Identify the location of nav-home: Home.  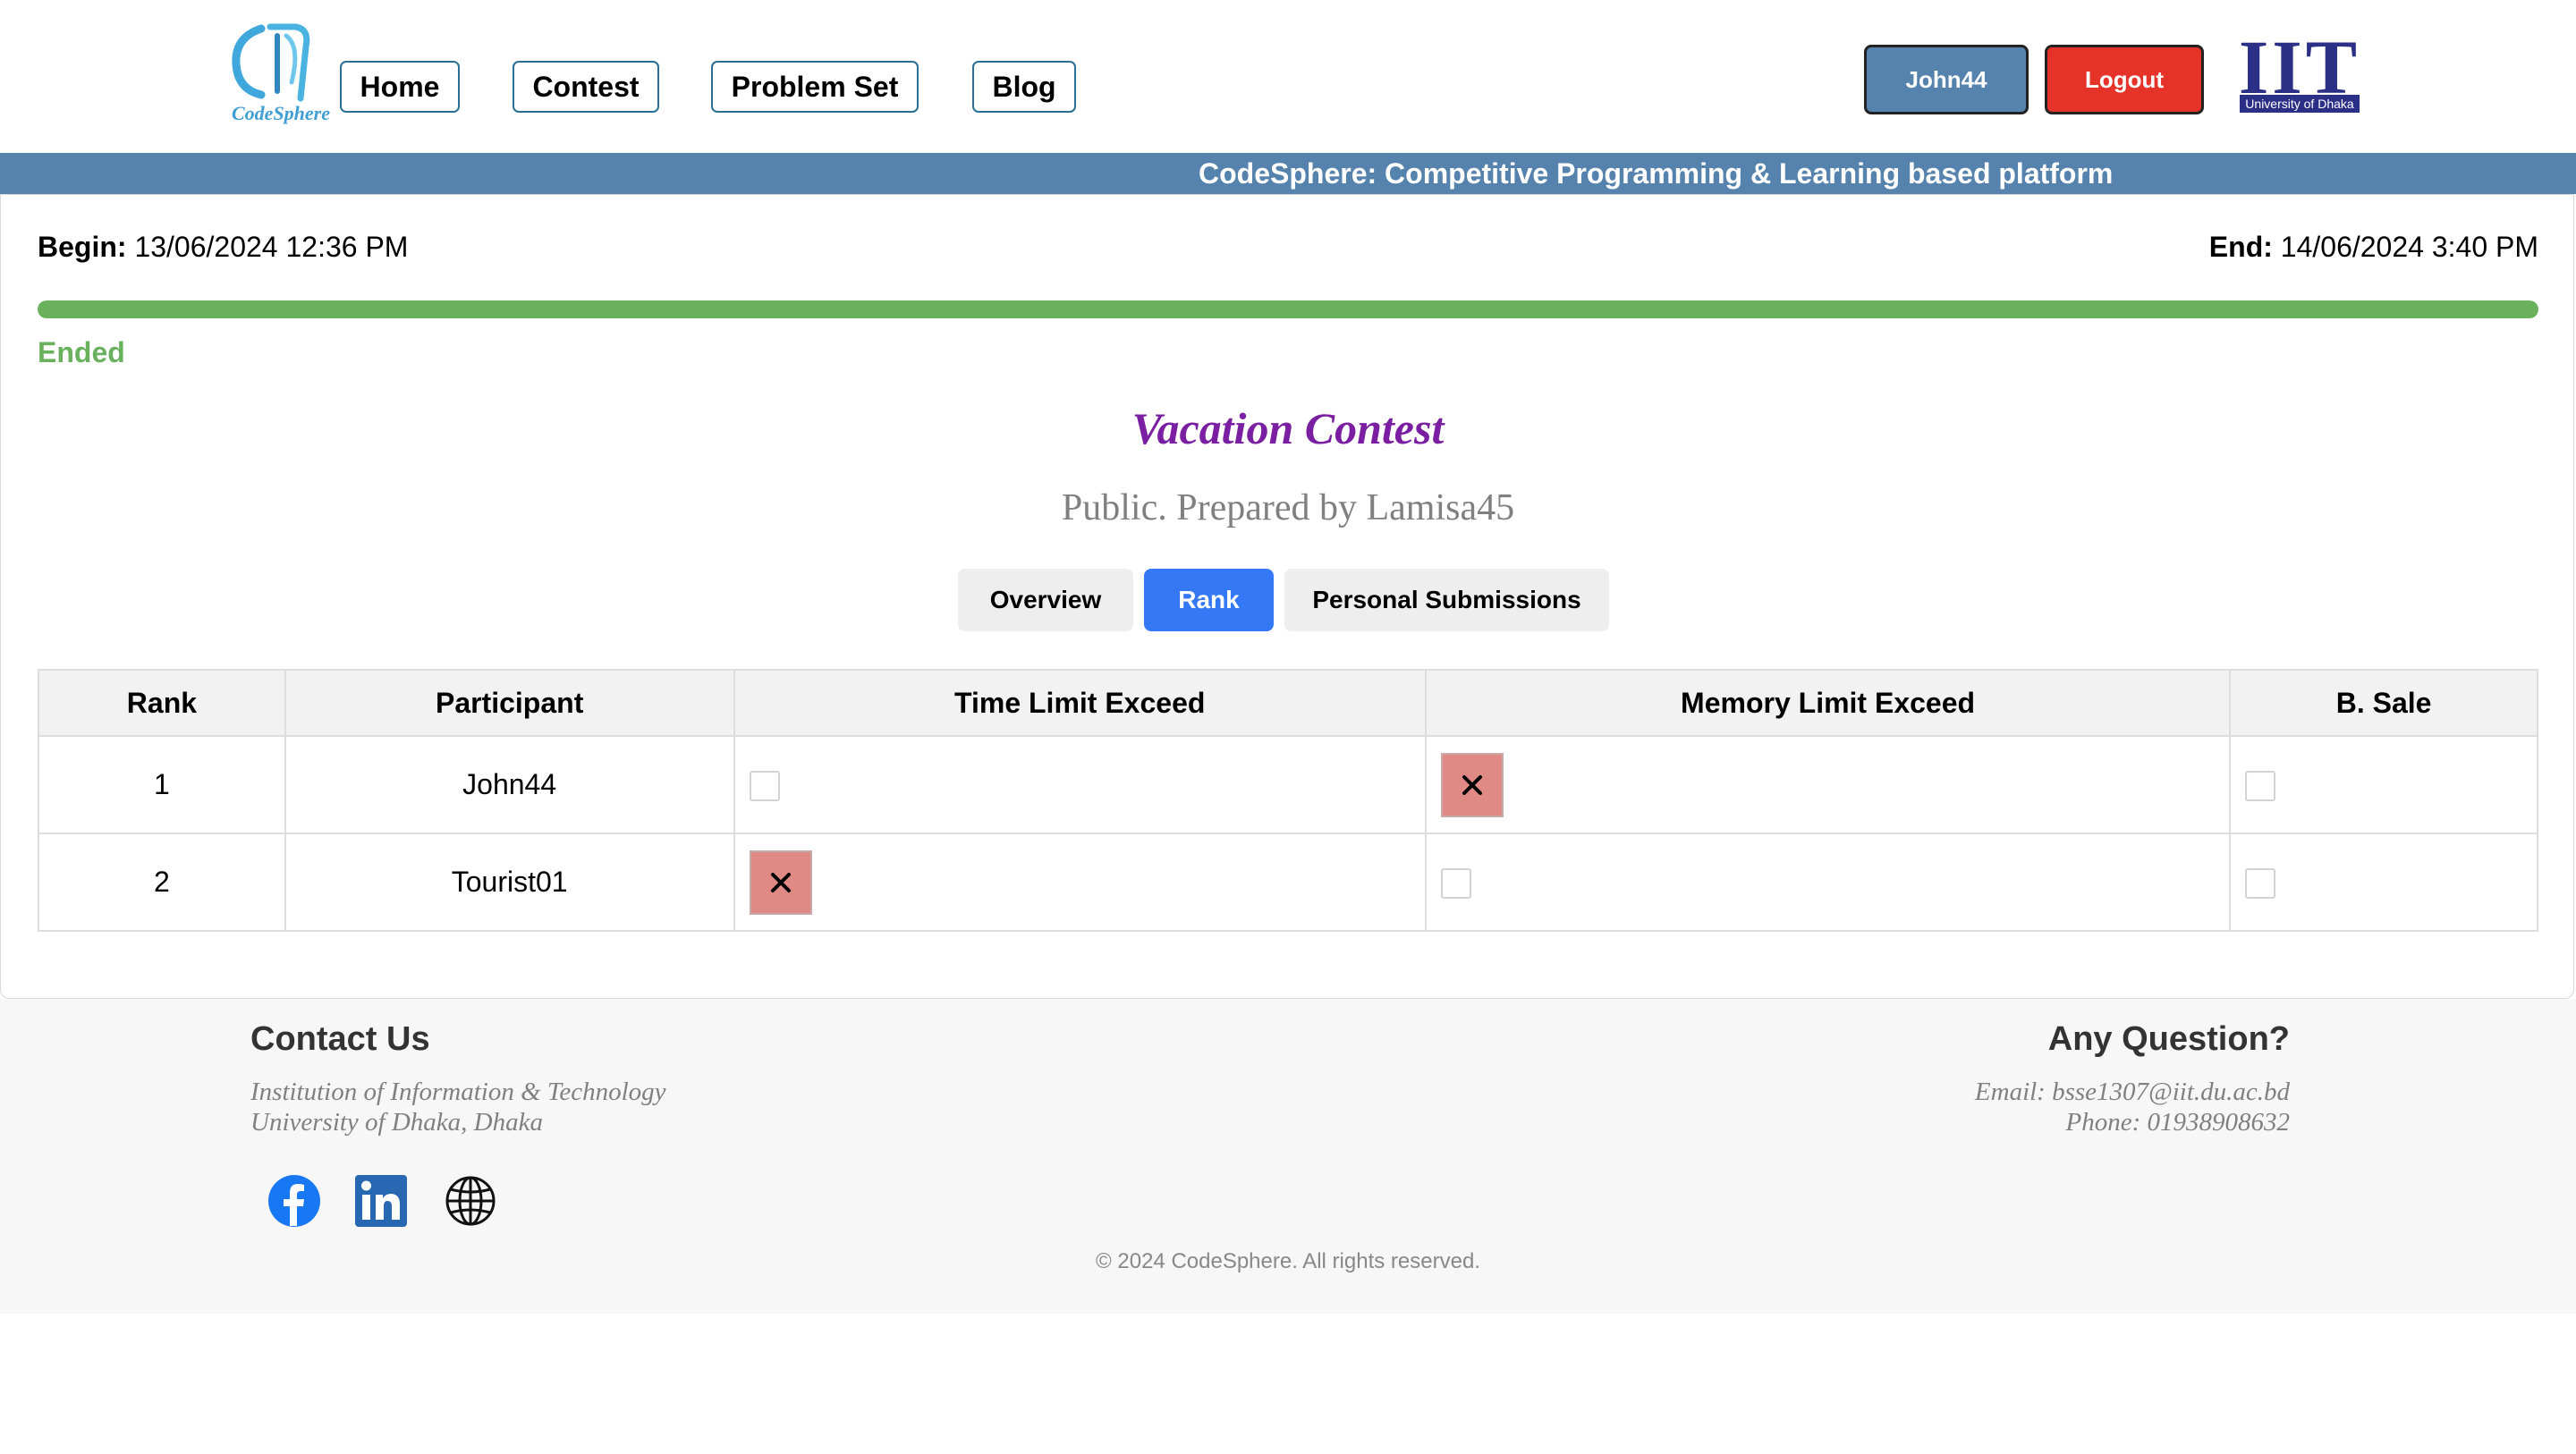
(400, 87).